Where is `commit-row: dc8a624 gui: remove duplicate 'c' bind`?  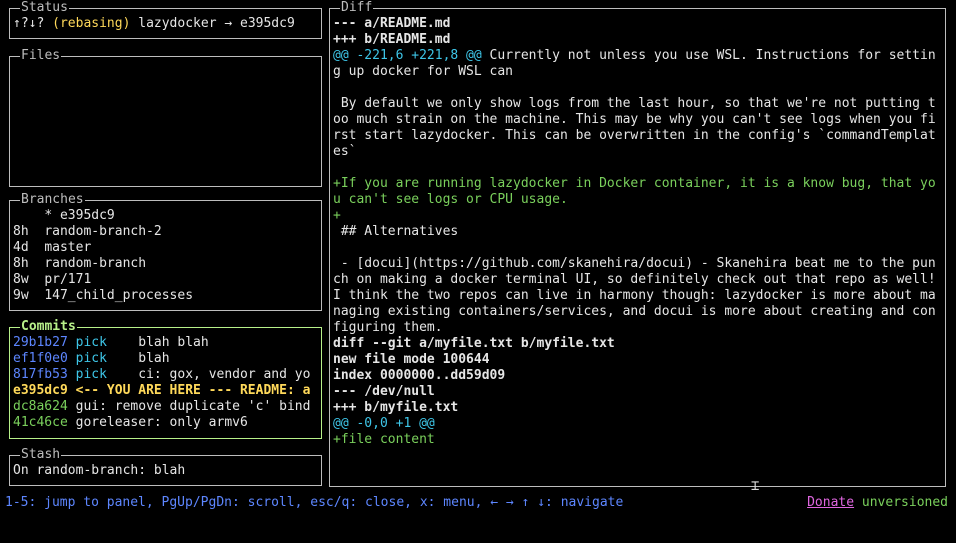 commit-row: dc8a624 gui: remove duplicate 'c' bind is located at coordinates (166, 407).